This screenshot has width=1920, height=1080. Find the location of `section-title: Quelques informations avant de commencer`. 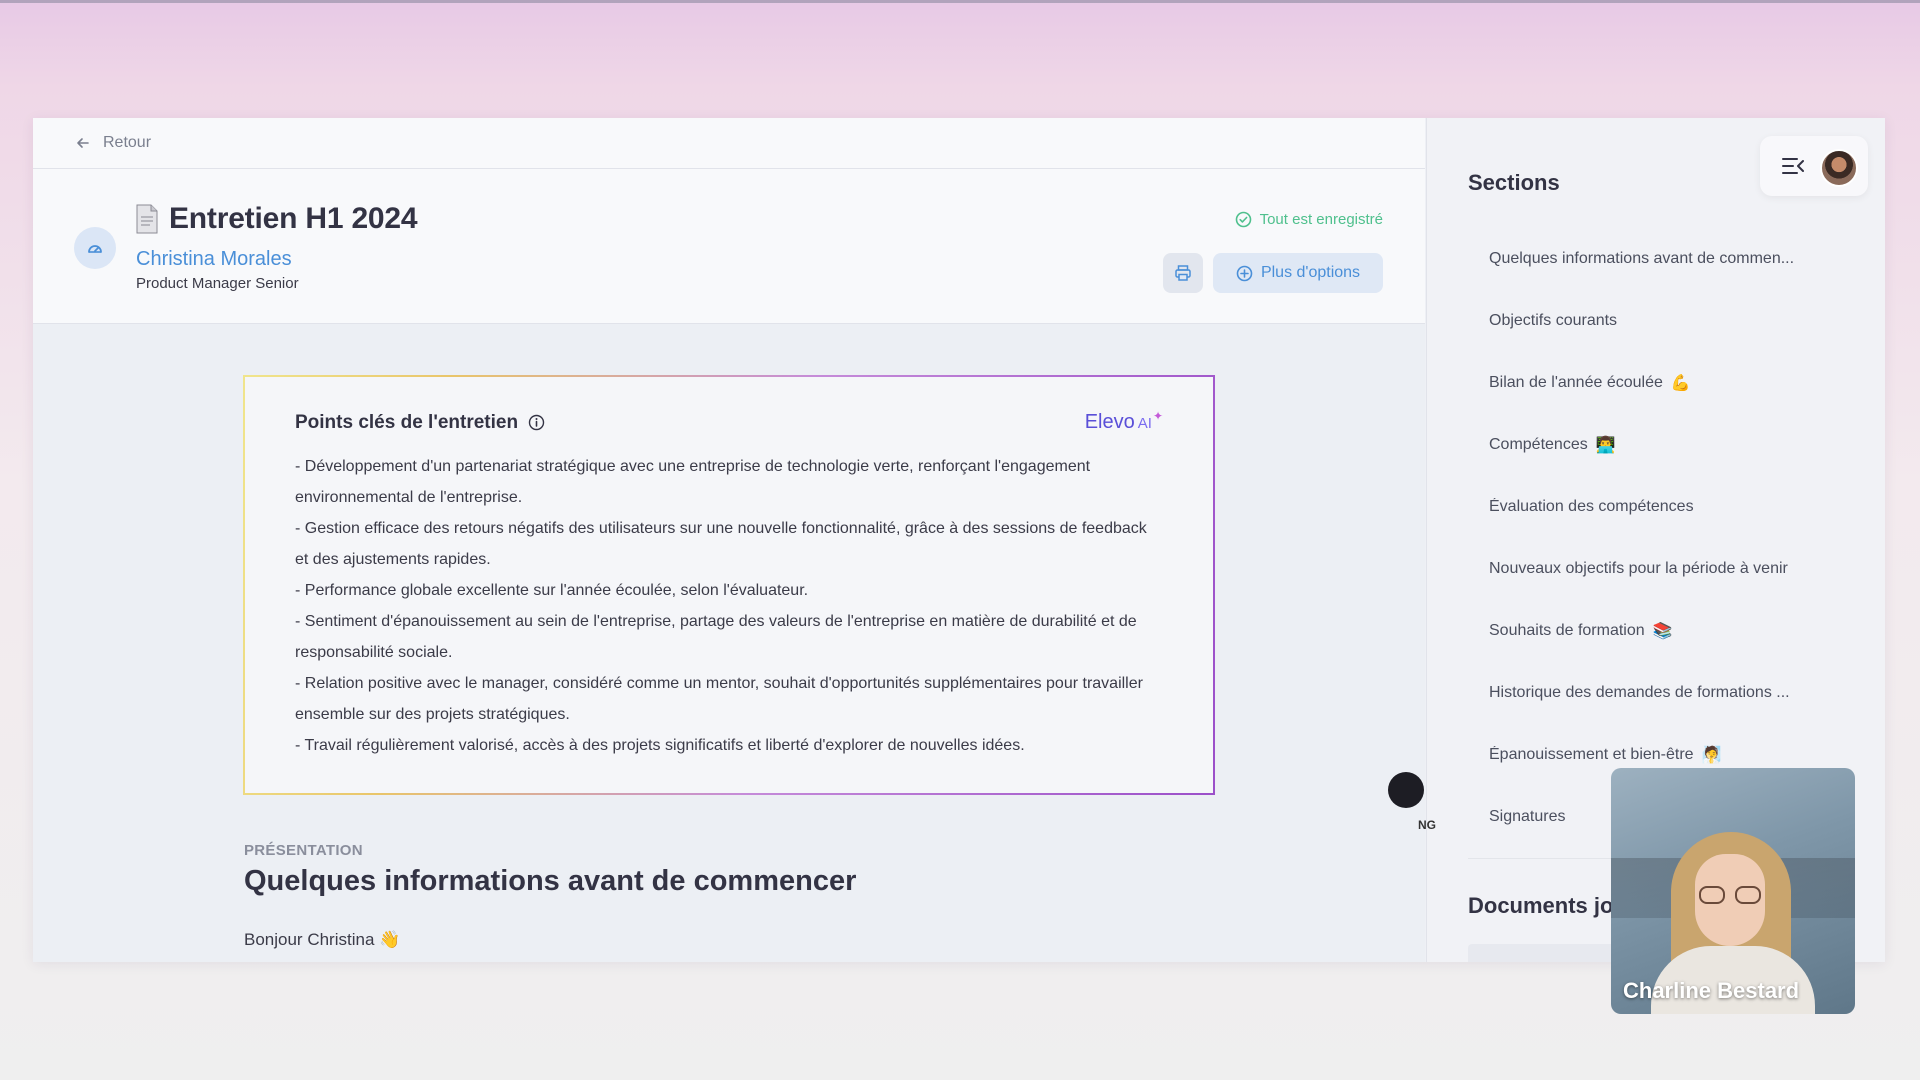

section-title: Quelques informations avant de commencer is located at coordinates (550, 881).